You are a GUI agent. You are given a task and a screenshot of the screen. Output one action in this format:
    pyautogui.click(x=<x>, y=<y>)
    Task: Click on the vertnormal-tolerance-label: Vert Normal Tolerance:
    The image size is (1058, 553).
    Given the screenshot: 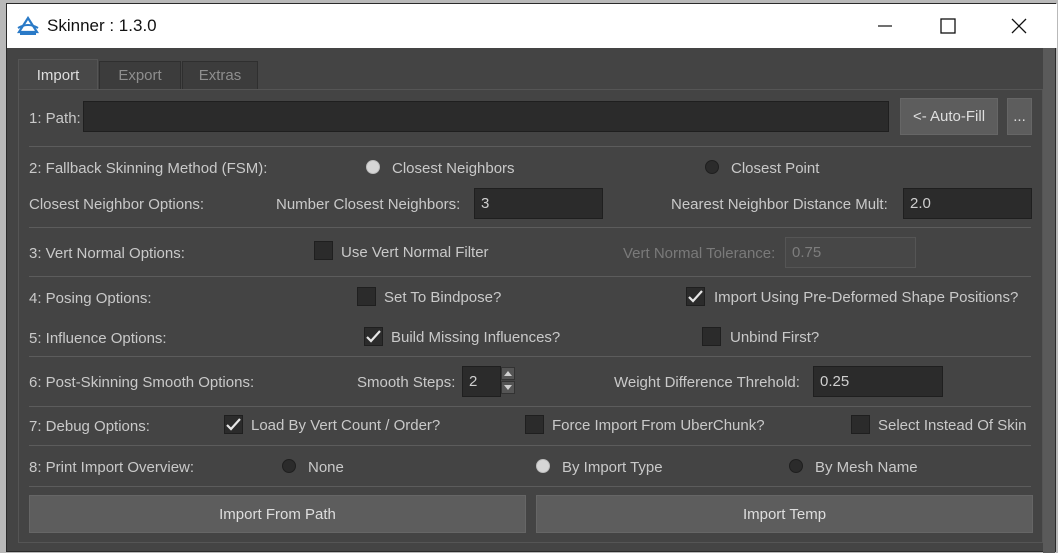 What is the action you would take?
    pyautogui.click(x=699, y=253)
    